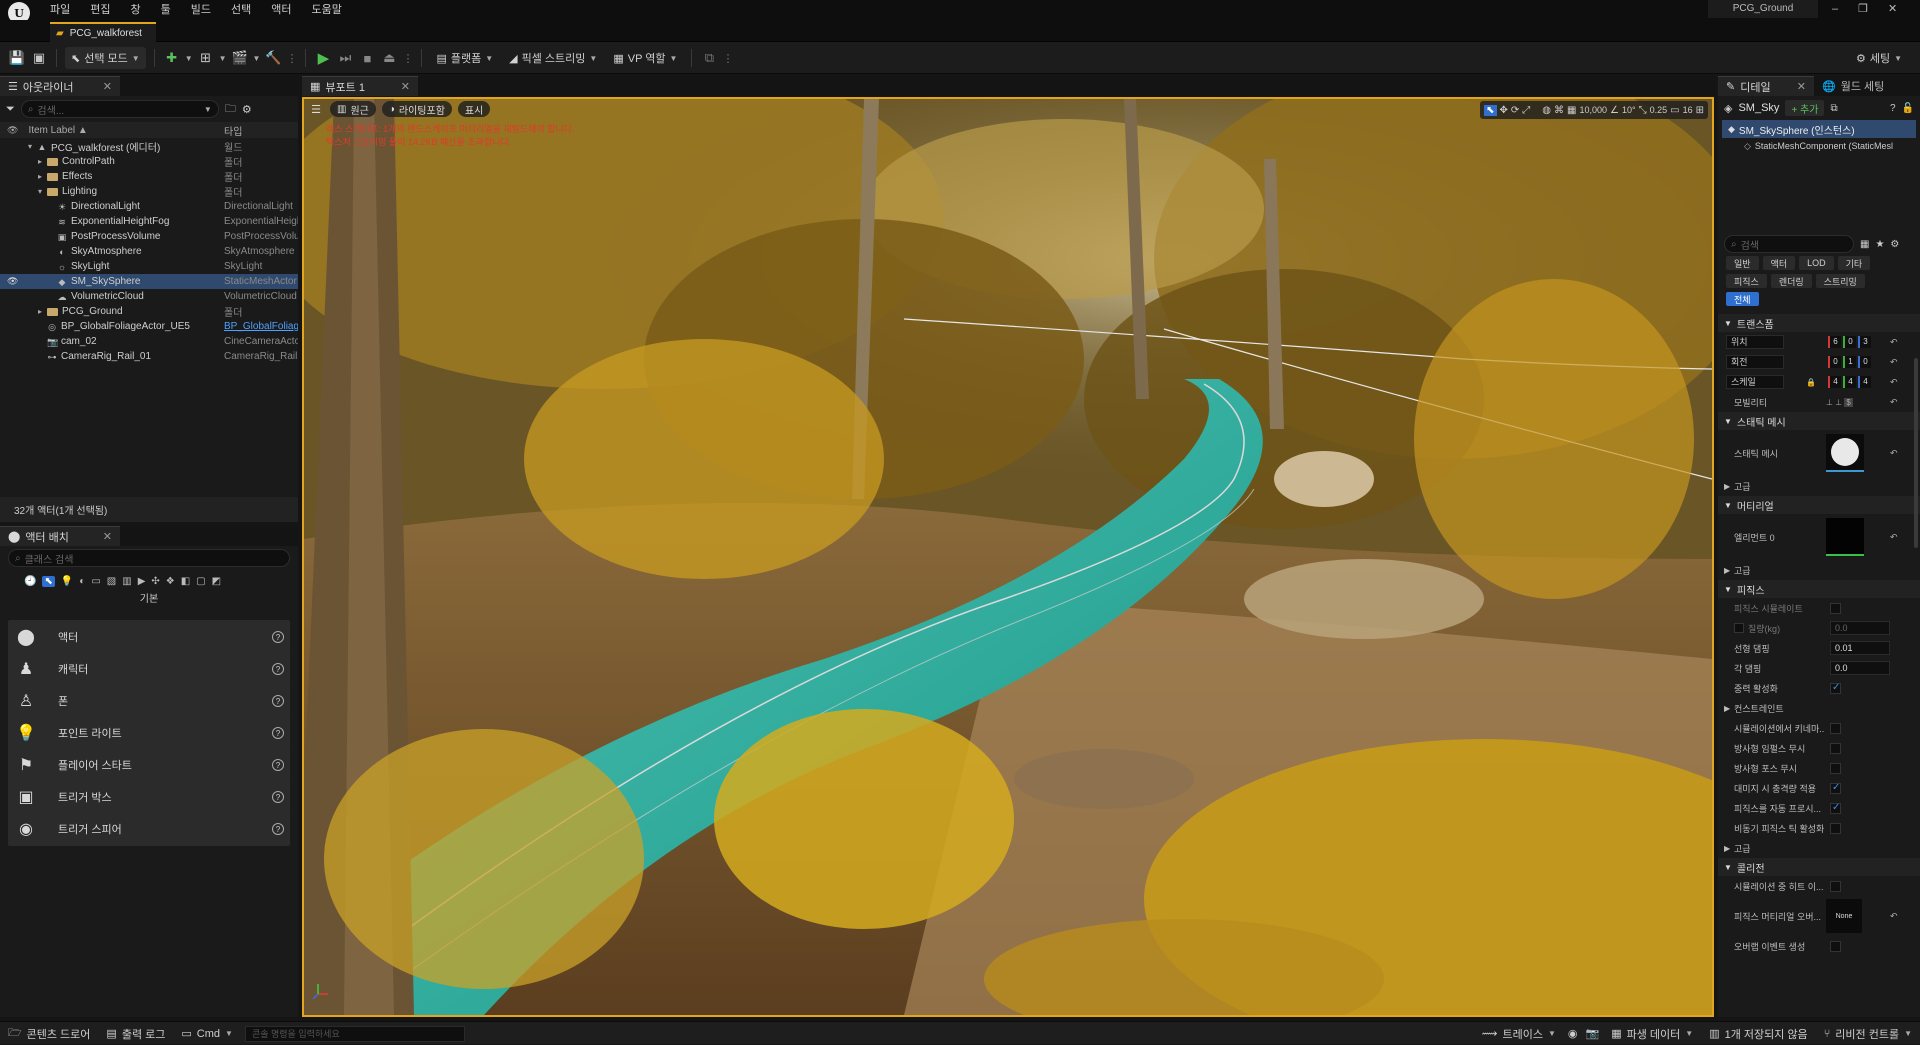 The image size is (1920, 1045). Describe the element at coordinates (1519, 1033) in the screenshot. I see `trace-button: ⟿ 트레이스 ▼` at that location.